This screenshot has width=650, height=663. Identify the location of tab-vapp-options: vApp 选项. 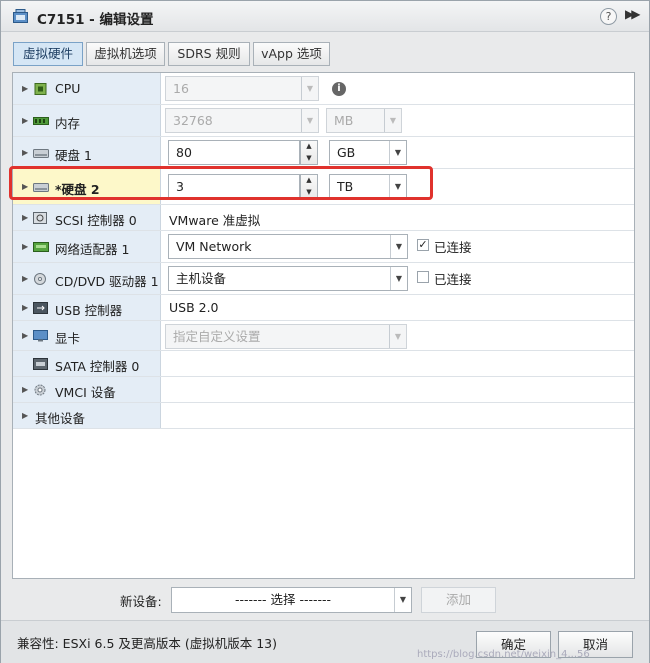
(291, 54).